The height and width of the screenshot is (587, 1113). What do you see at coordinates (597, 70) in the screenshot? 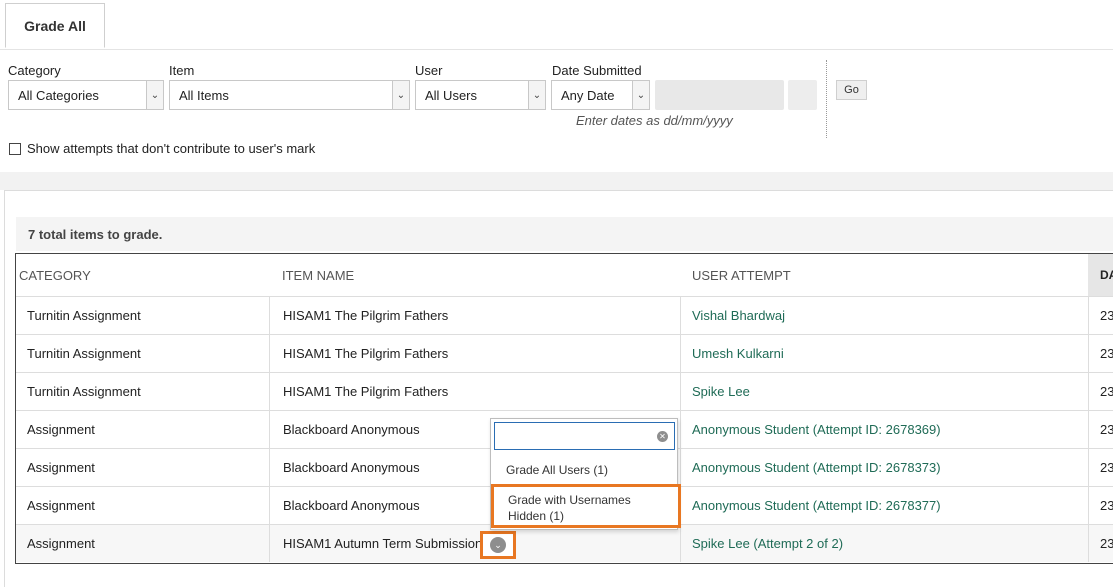
I see `date-submitted-label: Date Submitted` at bounding box center [597, 70].